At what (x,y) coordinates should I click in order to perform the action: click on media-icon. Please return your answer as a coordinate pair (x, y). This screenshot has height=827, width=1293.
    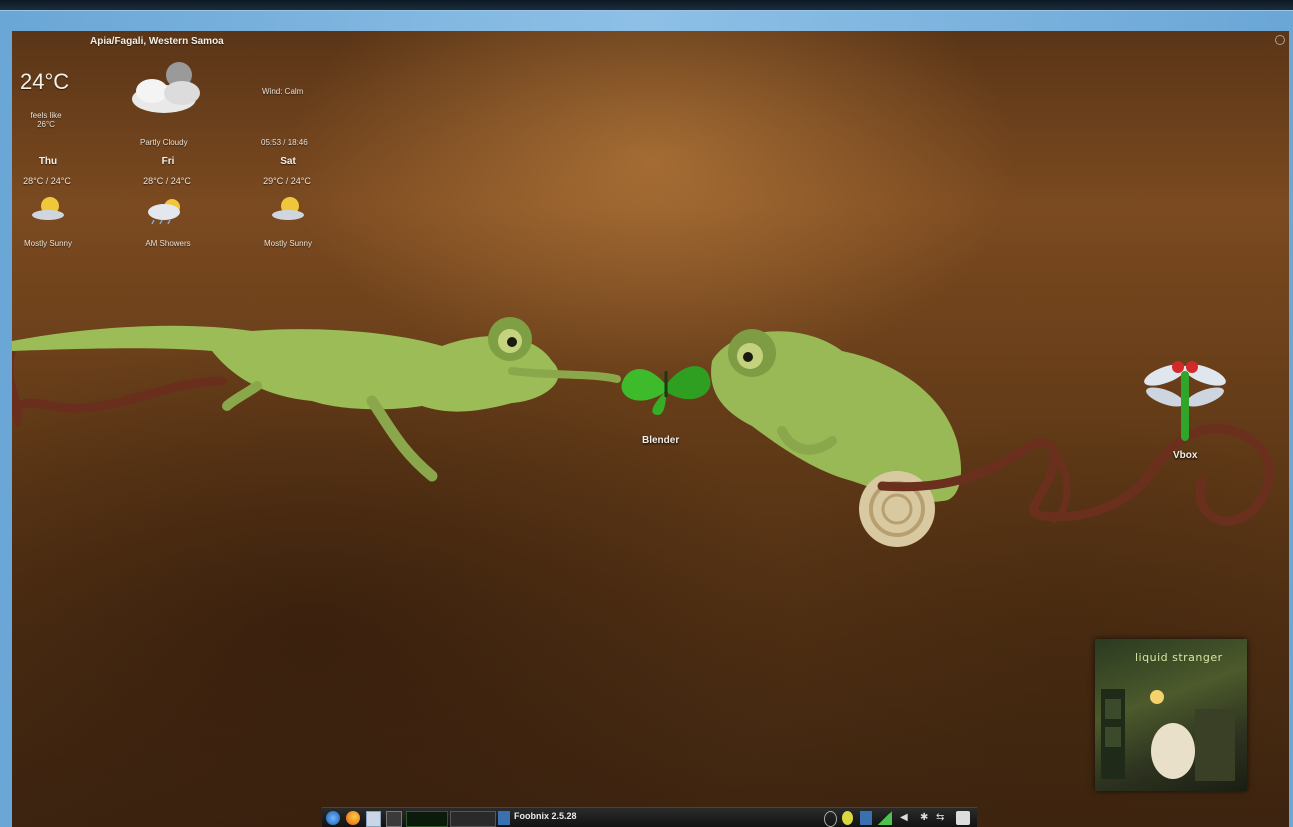
    Looking at the image, I should click on (866, 818).